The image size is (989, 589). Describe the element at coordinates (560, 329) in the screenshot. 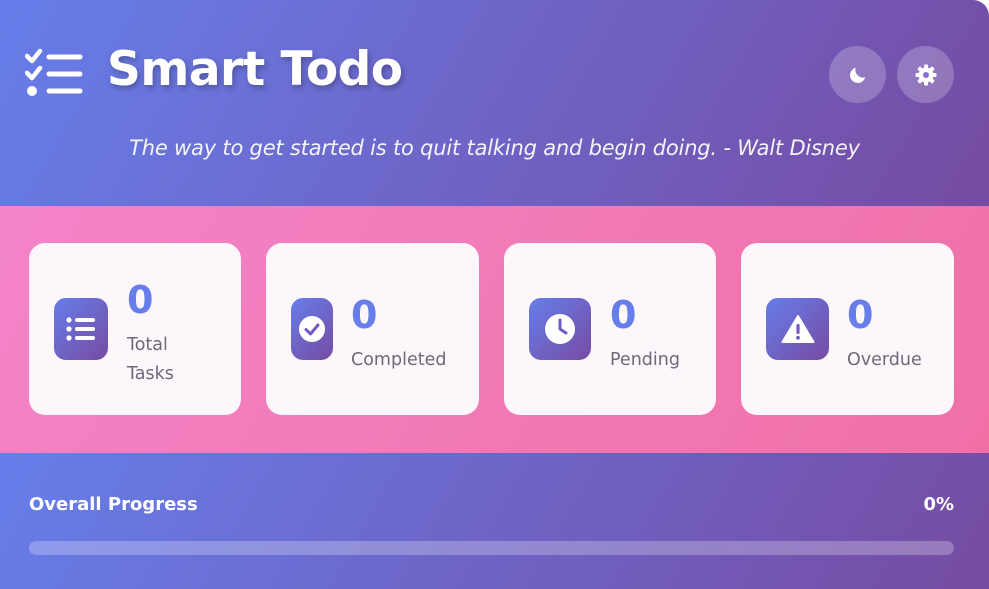

I see `clock-icon` at that location.